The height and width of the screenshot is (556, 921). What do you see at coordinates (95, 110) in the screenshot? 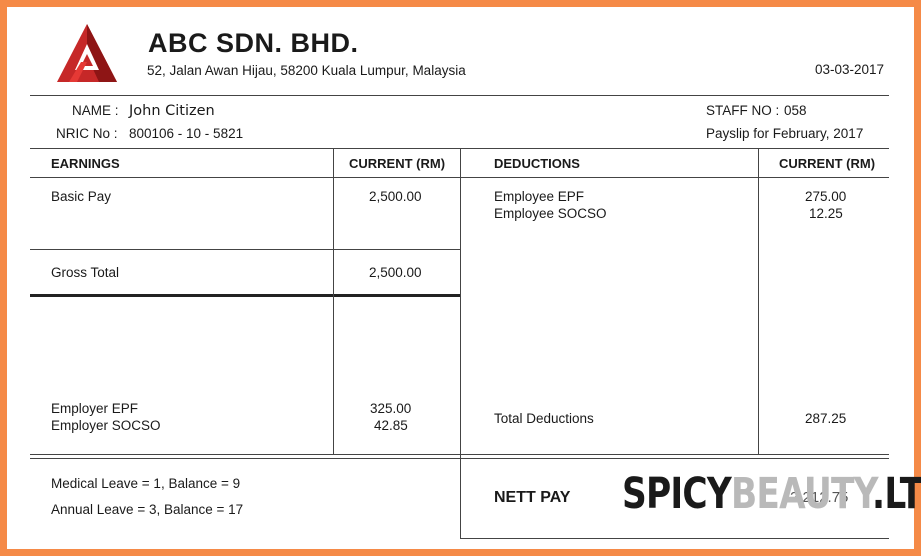
I see `name-label: NAME :` at bounding box center [95, 110].